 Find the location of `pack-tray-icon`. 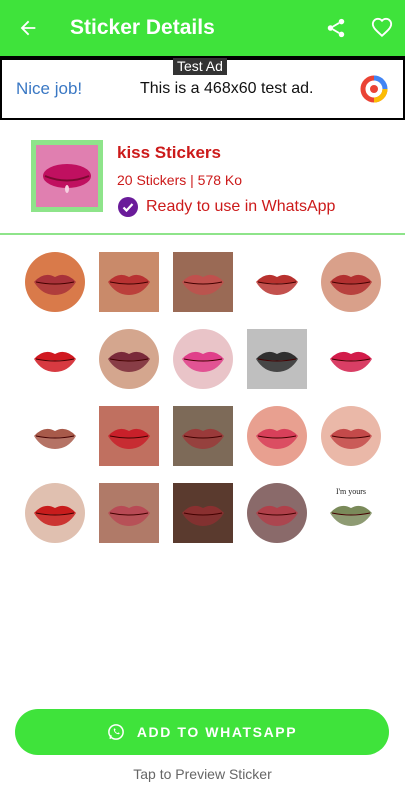

pack-tray-icon is located at coordinates (67, 176).